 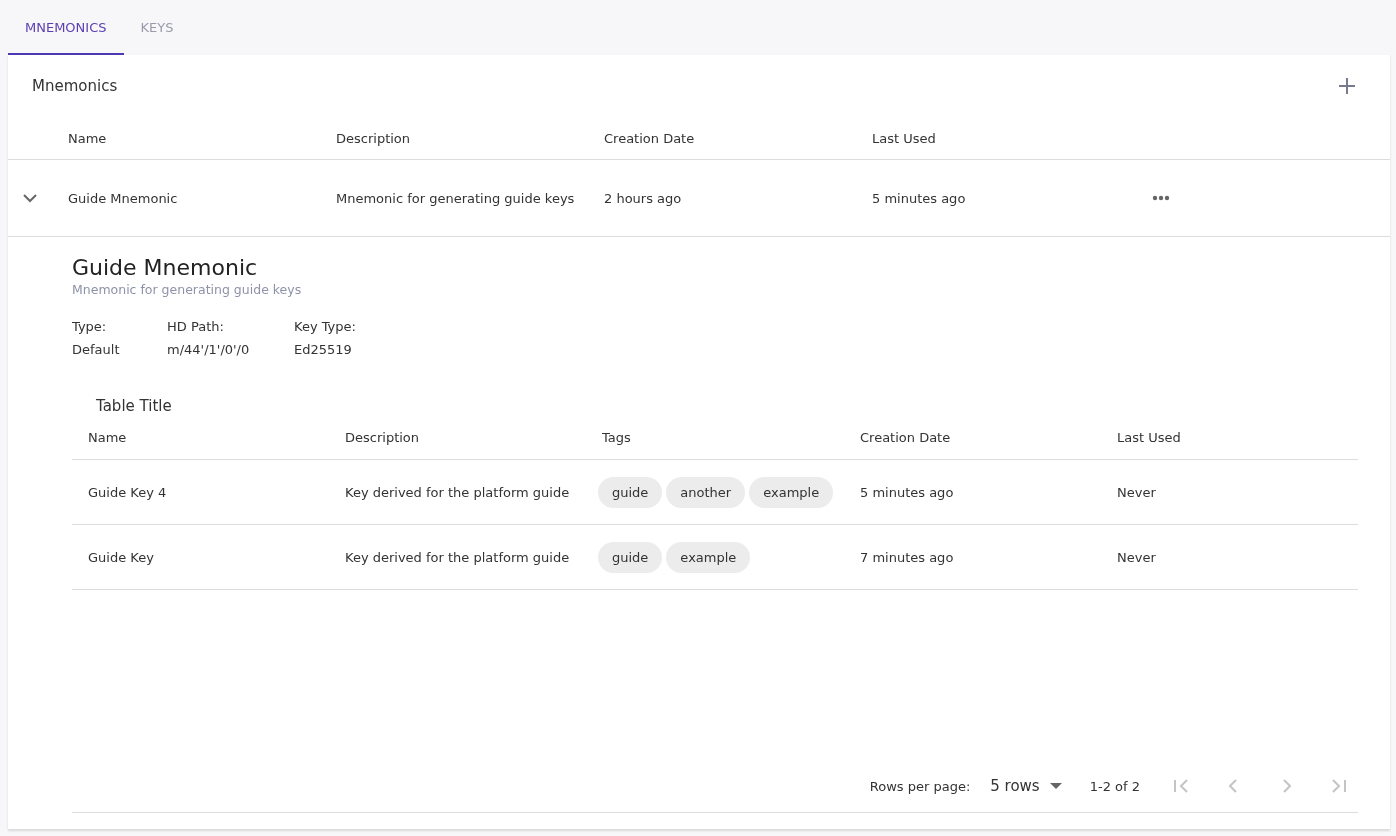 What do you see at coordinates (920, 786) in the screenshot?
I see `rows-per-page-label: Rows per page:` at bounding box center [920, 786].